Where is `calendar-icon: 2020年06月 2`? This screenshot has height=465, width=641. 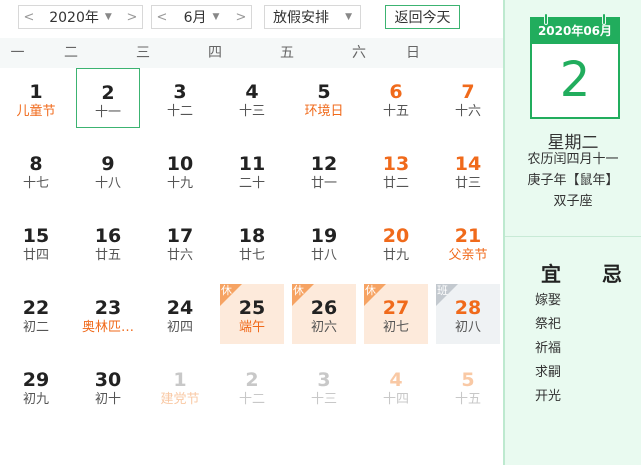 calendar-icon: 2020年06月 2 is located at coordinates (575, 66).